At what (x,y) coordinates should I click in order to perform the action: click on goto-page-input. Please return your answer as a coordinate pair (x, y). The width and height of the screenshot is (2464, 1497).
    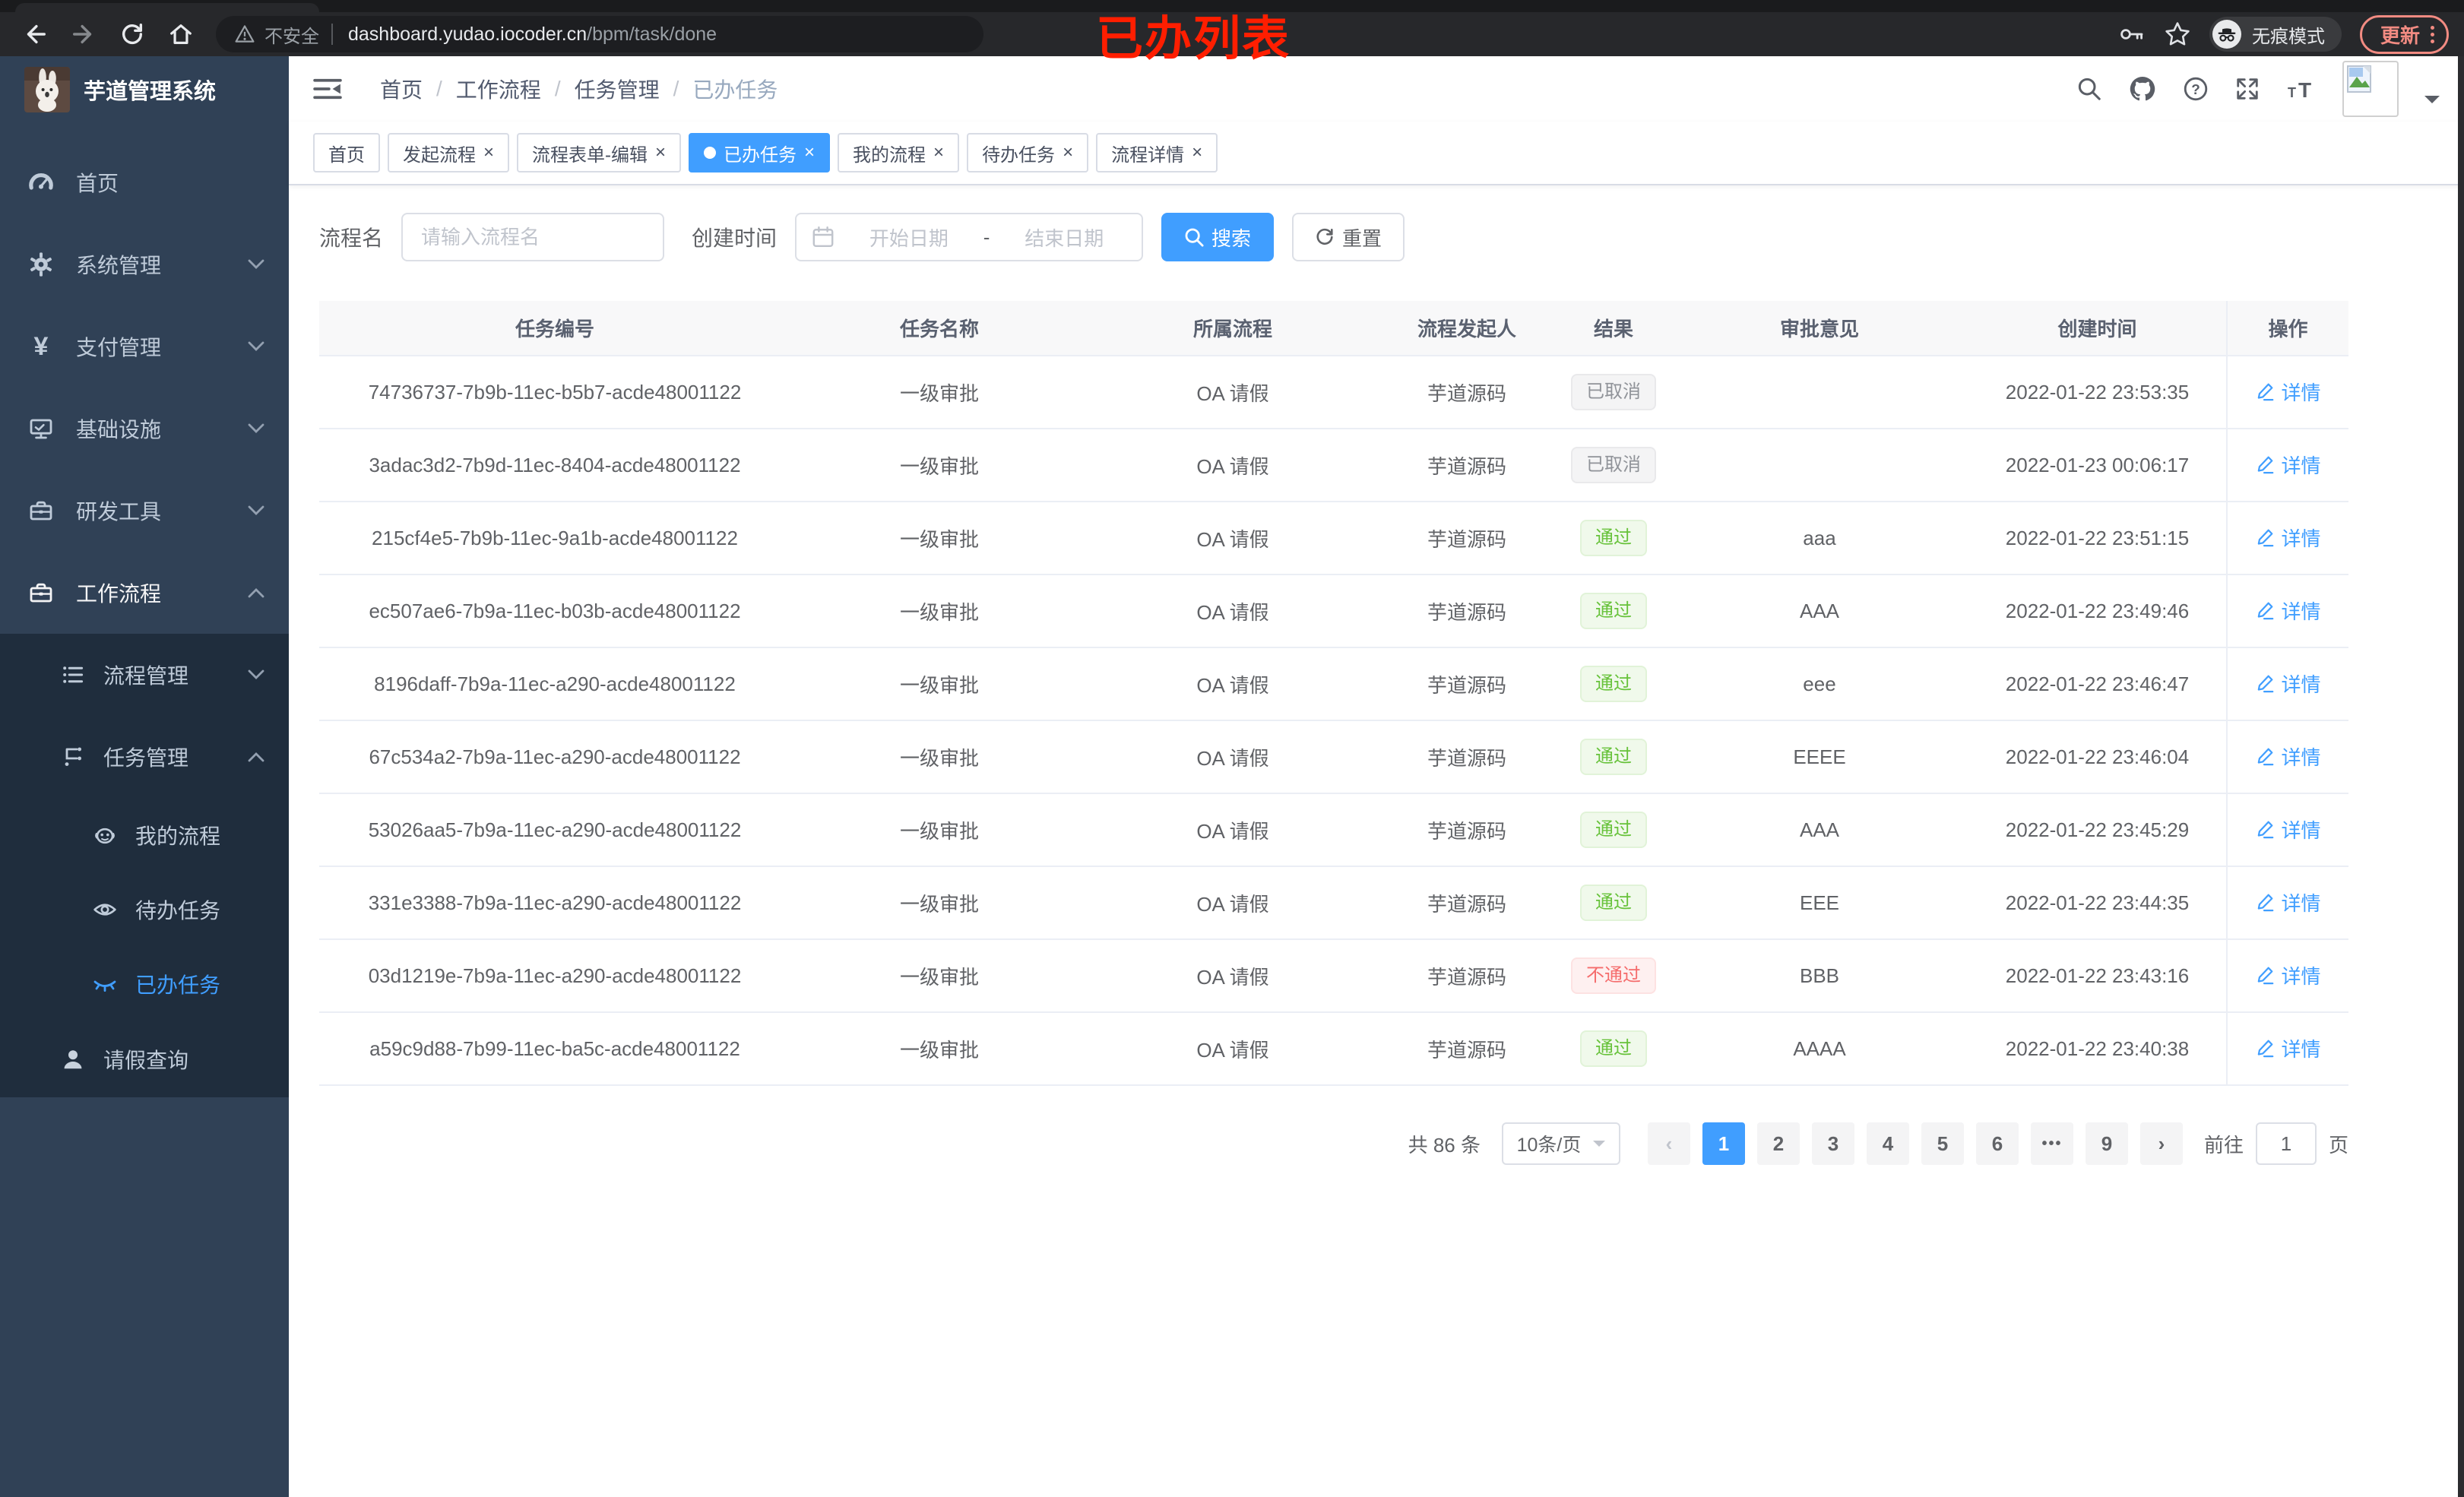
    Looking at the image, I should click on (2286, 1143).